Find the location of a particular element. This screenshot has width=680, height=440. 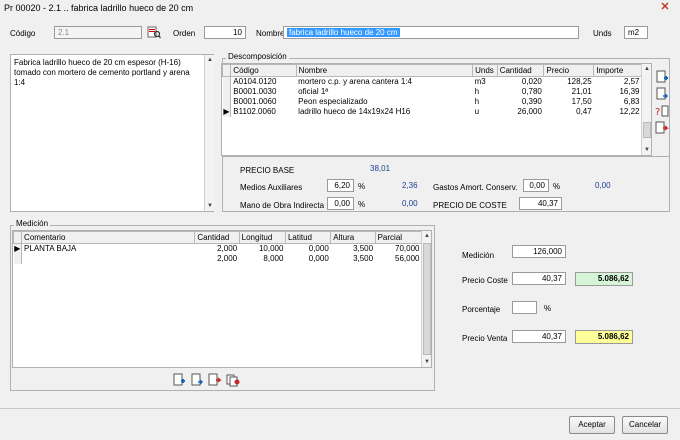

cell-importe: 6,83 is located at coordinates (631, 101).